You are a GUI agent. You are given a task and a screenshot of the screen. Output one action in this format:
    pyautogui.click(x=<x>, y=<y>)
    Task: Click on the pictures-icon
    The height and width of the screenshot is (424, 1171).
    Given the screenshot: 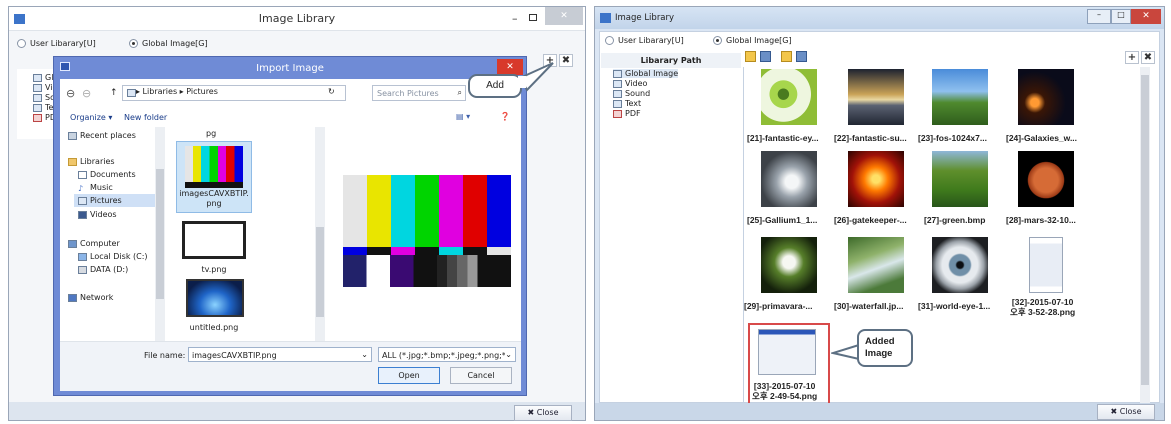 What is the action you would take?
    pyautogui.click(x=82, y=200)
    